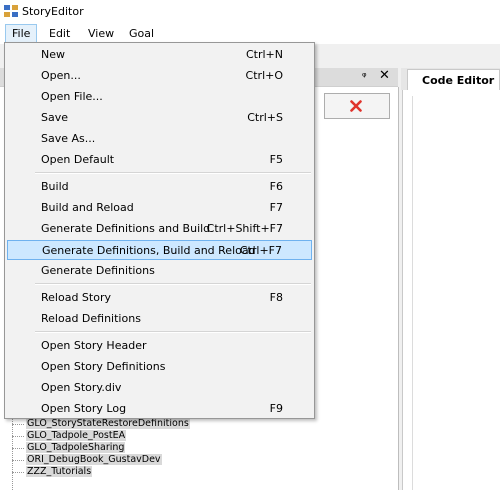  I want to click on tree-item: ZZZ_Tutorials, so click(101, 472).